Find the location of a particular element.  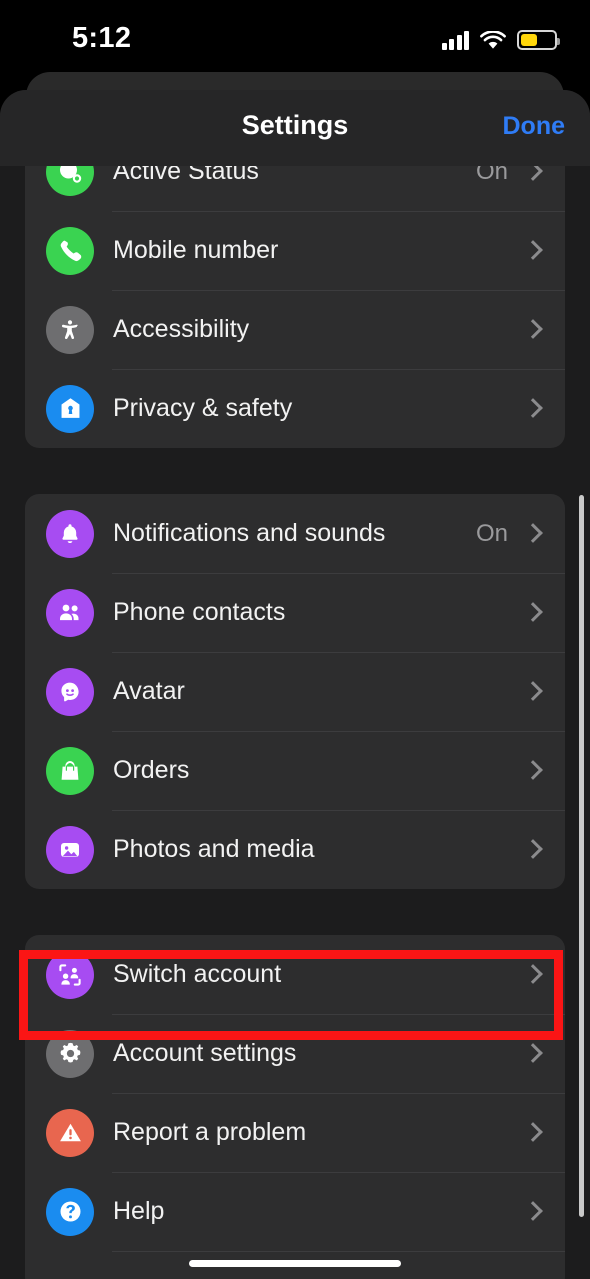

settings-row-label: Notifications and sounds is located at coordinates (249, 533).